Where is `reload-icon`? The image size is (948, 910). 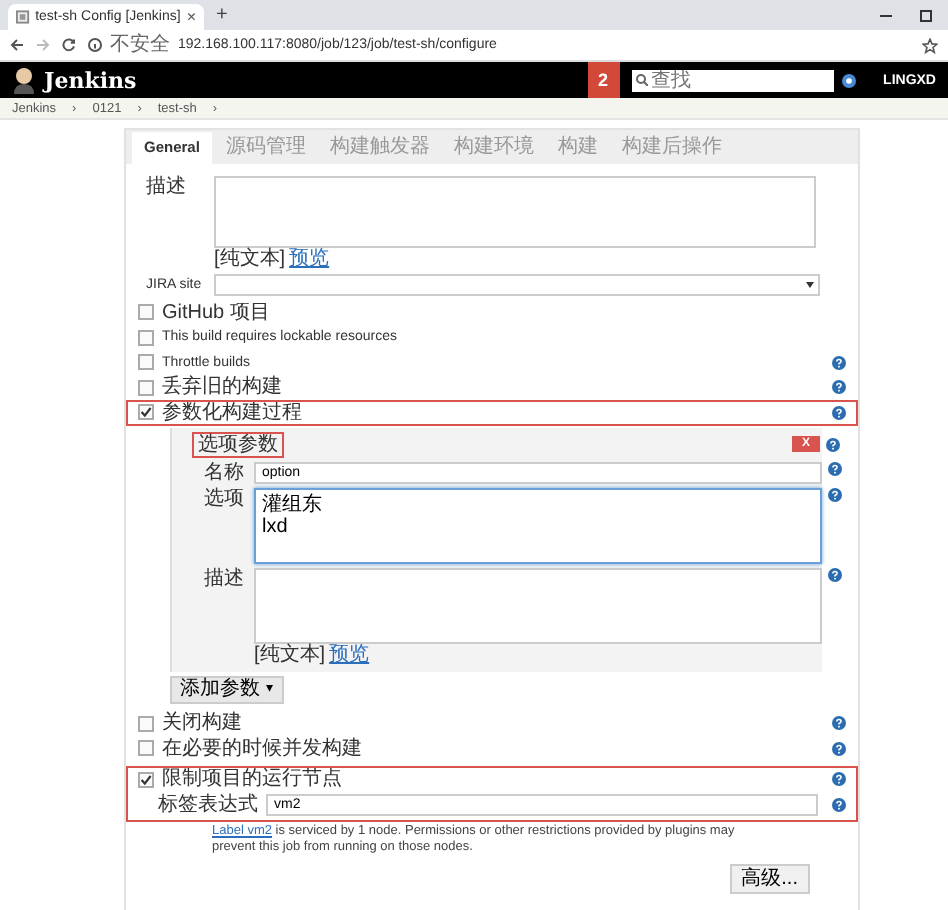
reload-icon is located at coordinates (69, 45).